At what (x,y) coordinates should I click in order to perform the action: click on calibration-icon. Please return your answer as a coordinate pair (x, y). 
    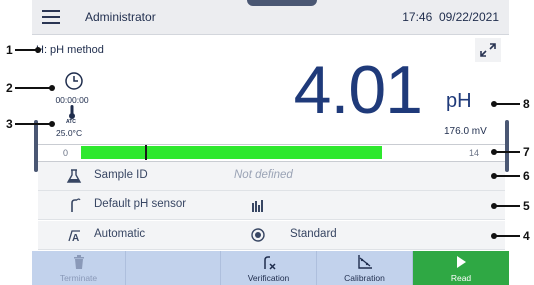
    Looking at the image, I should click on (364, 262).